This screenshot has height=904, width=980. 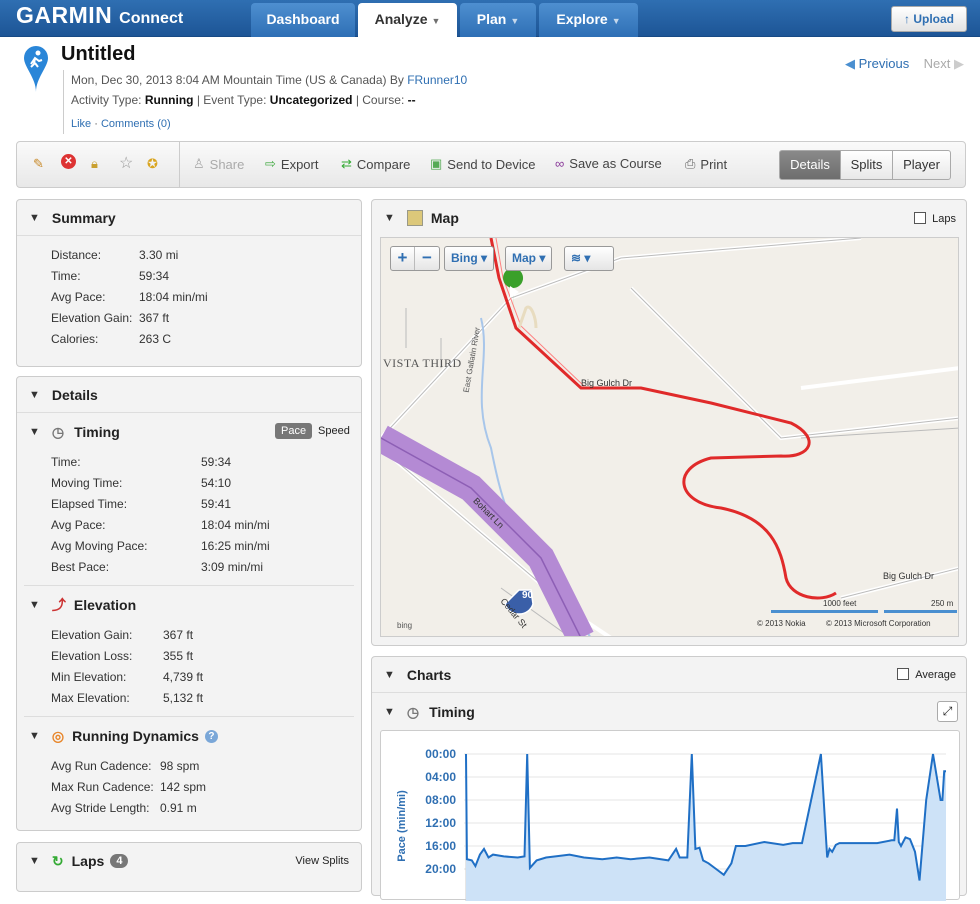 What do you see at coordinates (926, 674) in the screenshot?
I see `average-checkbox: Average` at bounding box center [926, 674].